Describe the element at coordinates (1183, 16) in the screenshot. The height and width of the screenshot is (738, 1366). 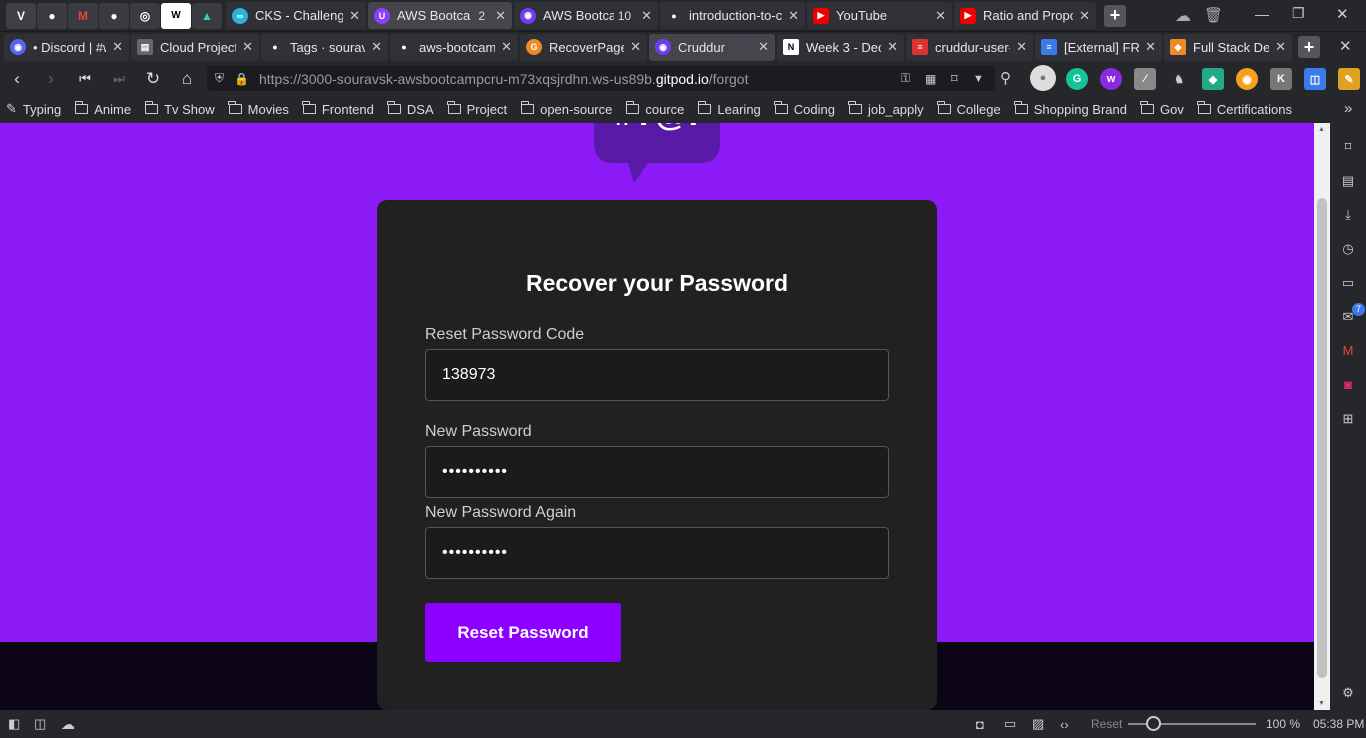
I see `cloud-icon: ☁` at that location.